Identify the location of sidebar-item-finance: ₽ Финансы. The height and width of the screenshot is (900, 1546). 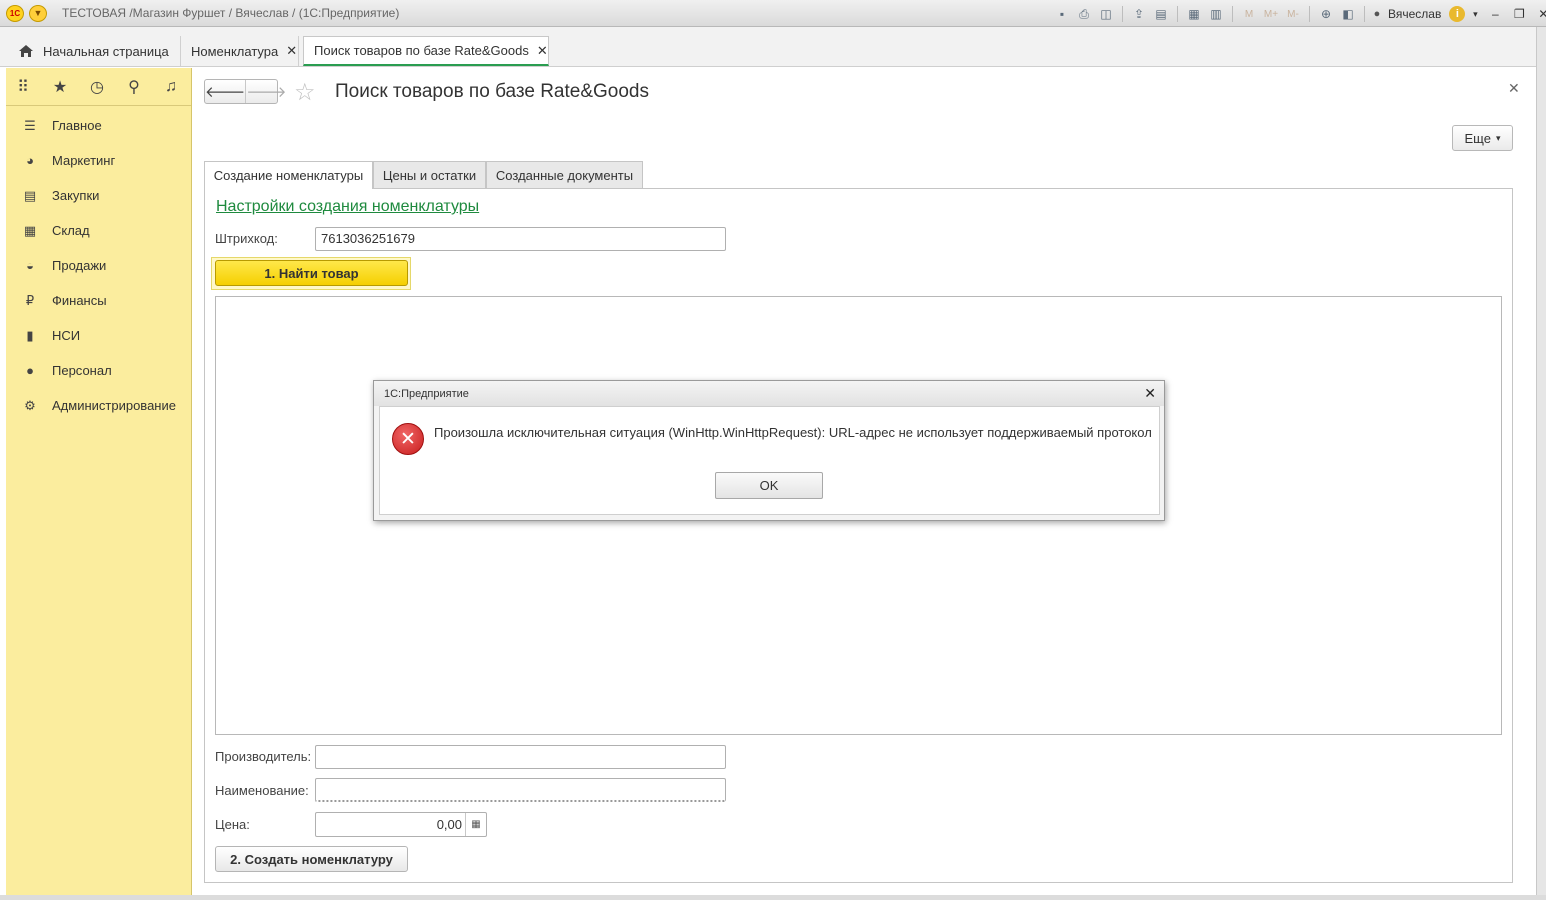
(98, 300).